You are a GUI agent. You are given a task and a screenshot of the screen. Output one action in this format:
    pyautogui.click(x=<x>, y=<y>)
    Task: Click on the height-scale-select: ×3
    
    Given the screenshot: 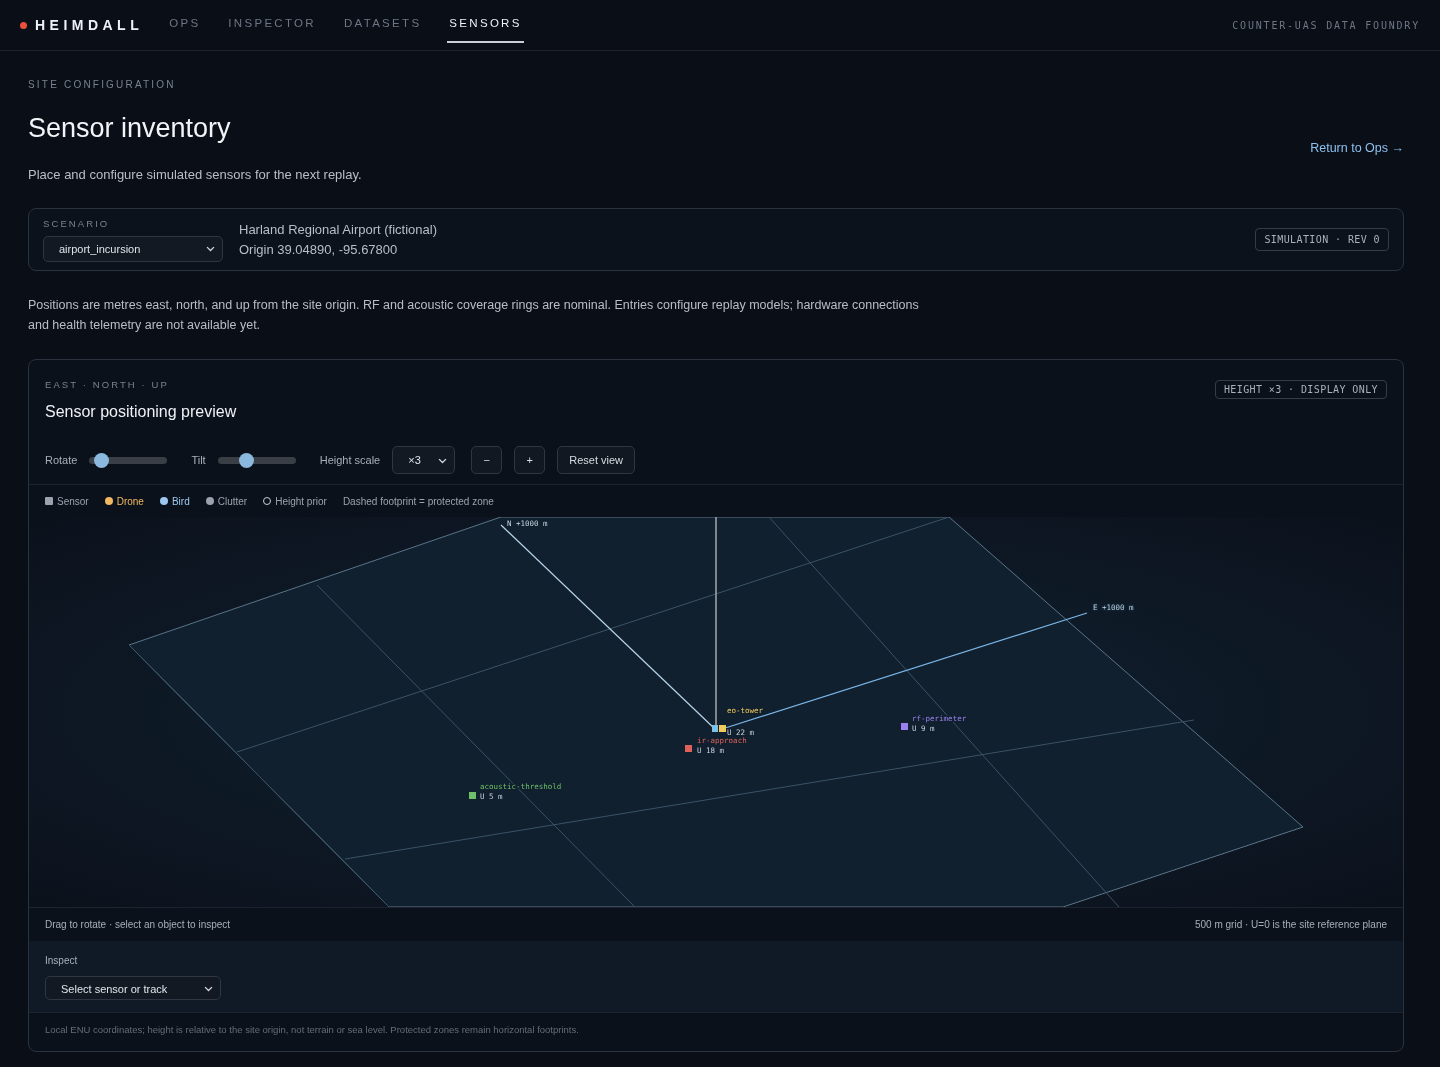 What is the action you would take?
    pyautogui.click(x=424, y=460)
    